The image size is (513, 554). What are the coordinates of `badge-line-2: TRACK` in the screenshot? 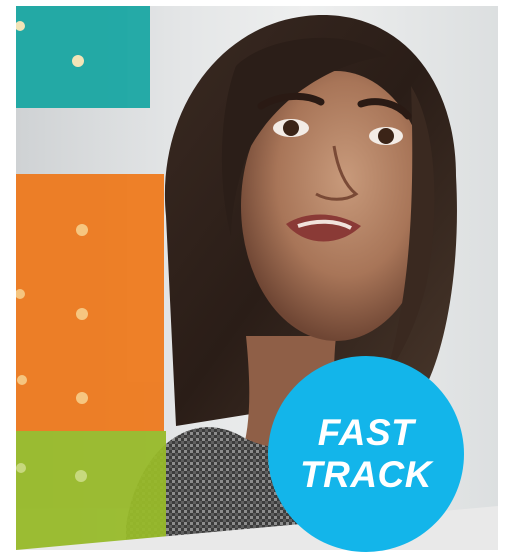 It's located at (366, 474).